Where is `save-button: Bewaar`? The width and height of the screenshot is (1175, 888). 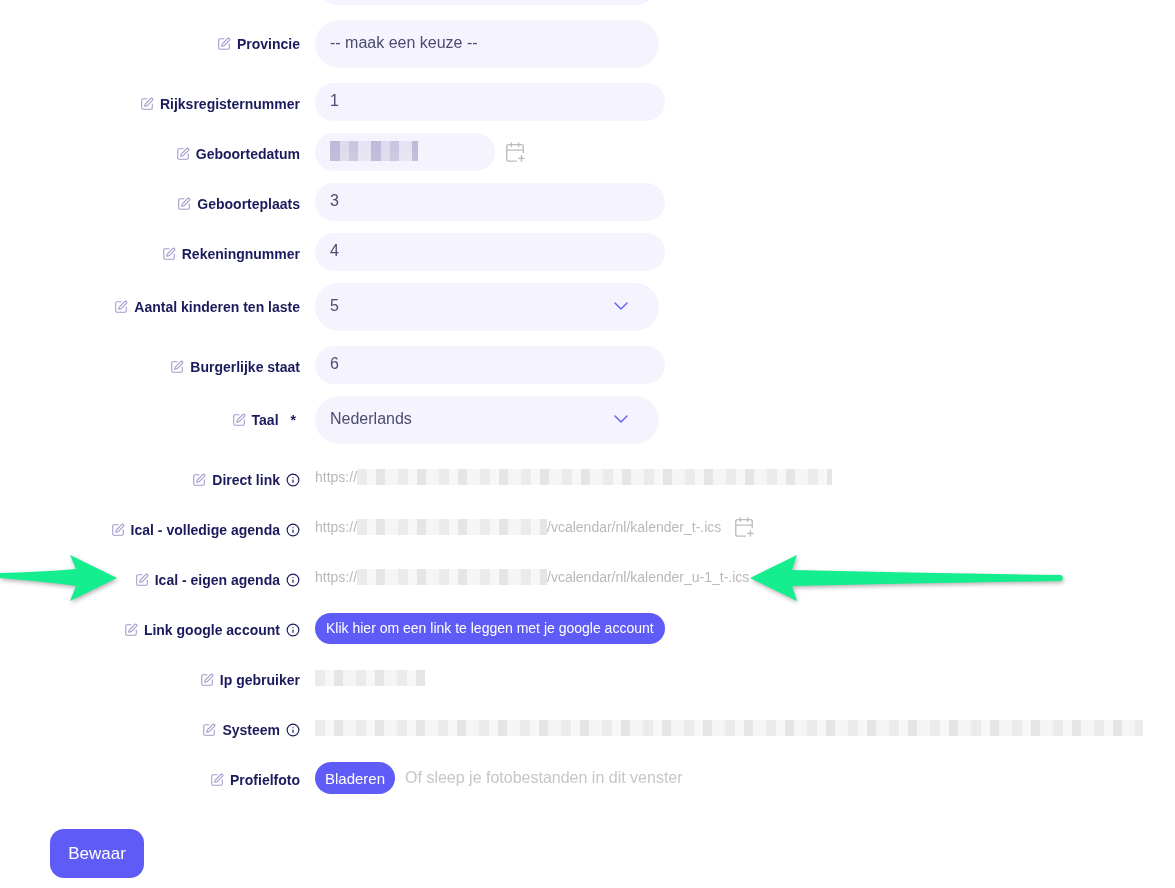
save-button: Bewaar is located at coordinates (97, 853).